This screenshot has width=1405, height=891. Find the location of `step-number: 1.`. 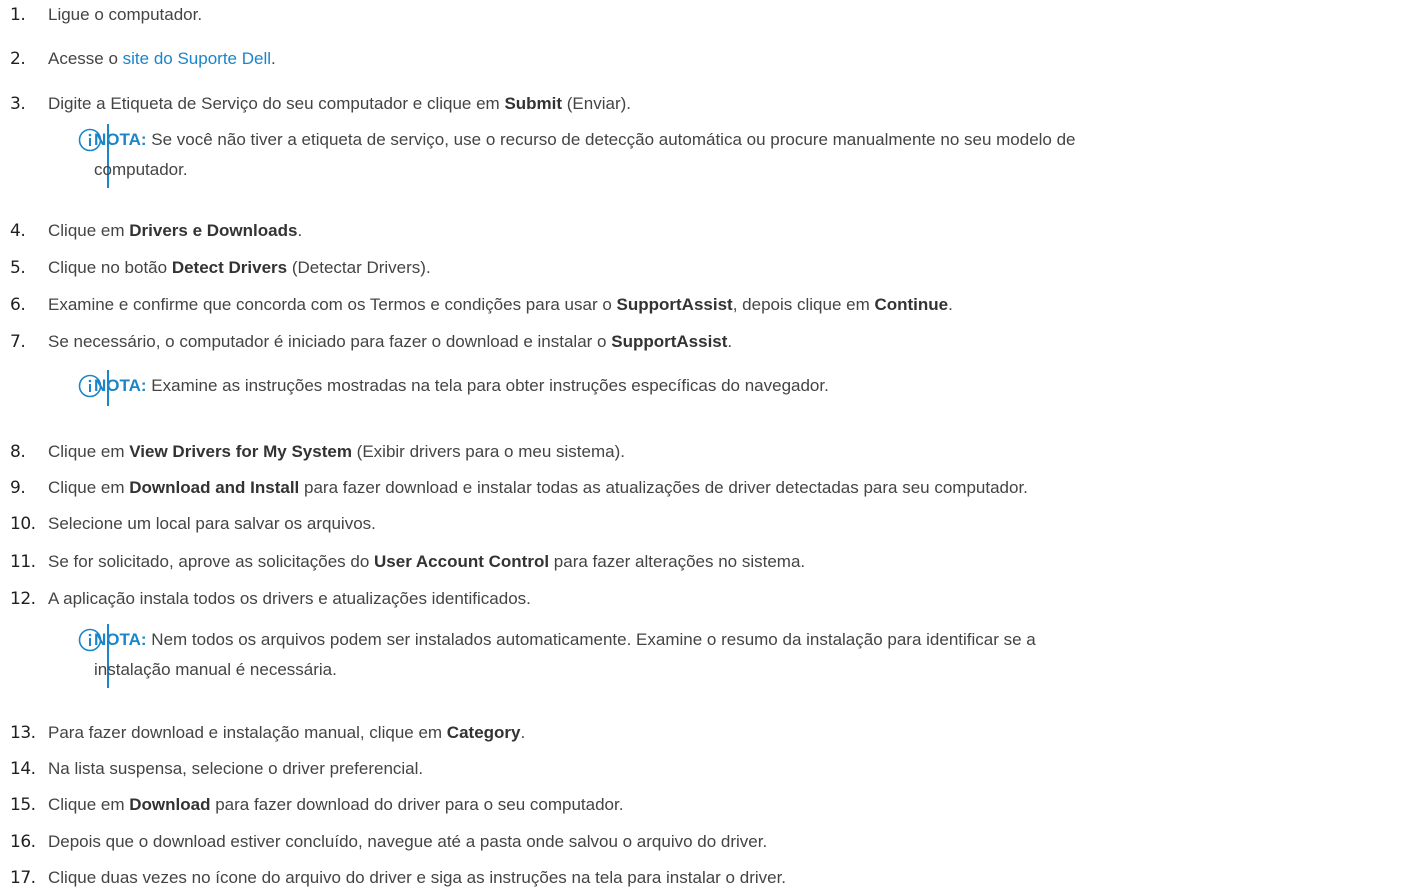

step-number: 1. is located at coordinates (18, 15).